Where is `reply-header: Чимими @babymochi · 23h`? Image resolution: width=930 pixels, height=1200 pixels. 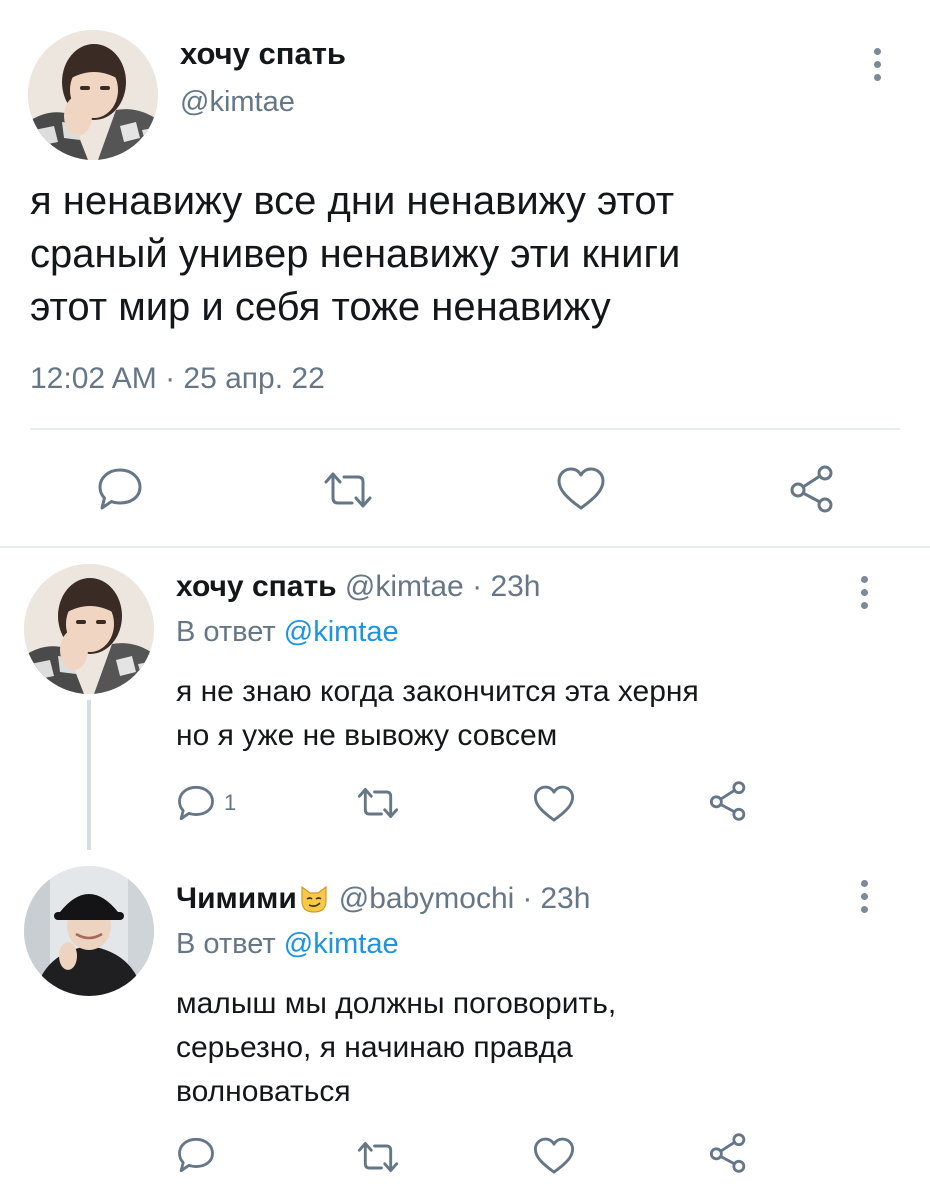 reply-header: Чимими @babymochi · 23h is located at coordinates (383, 899).